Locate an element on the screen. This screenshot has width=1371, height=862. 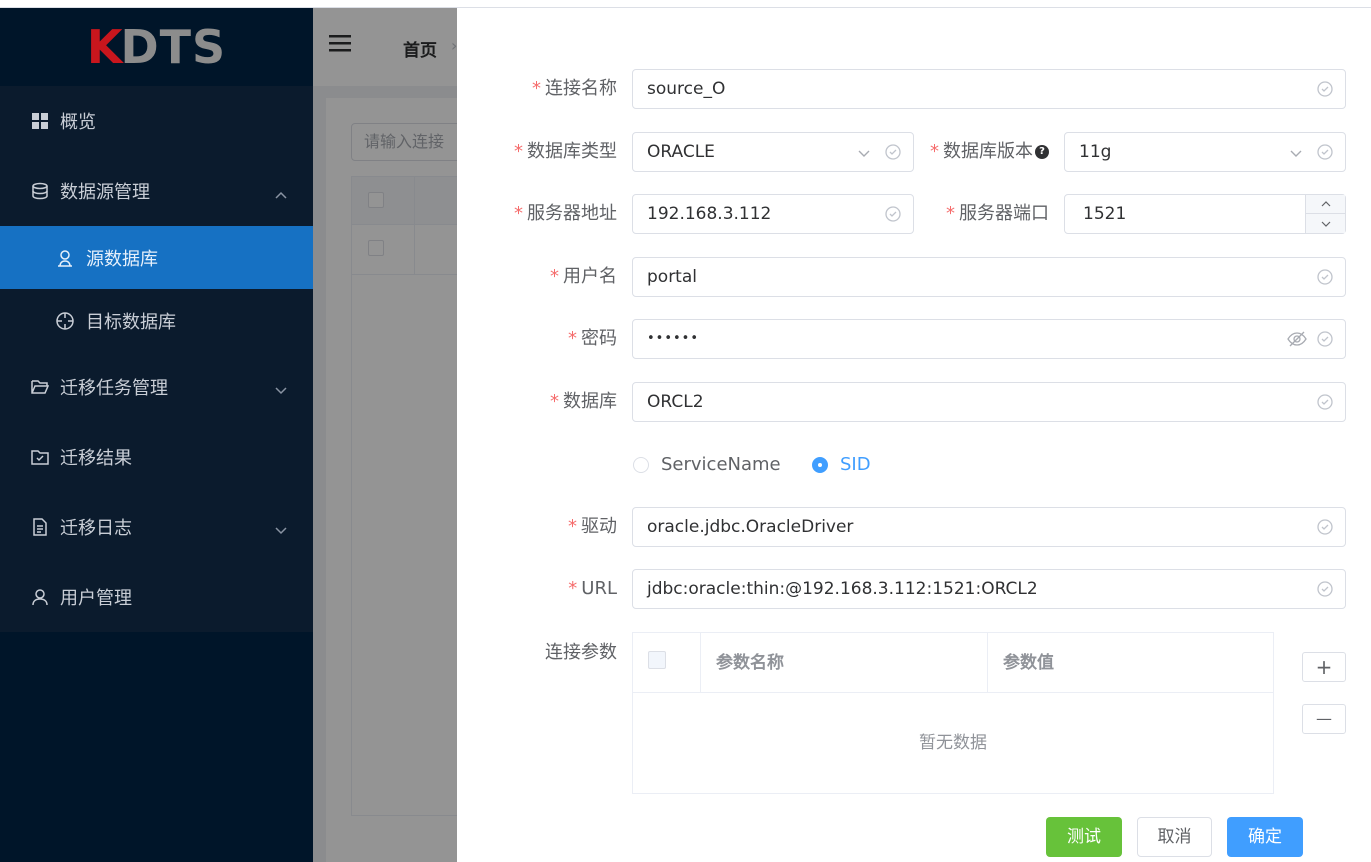
driver-label: * 驱动 is located at coordinates (592, 527).